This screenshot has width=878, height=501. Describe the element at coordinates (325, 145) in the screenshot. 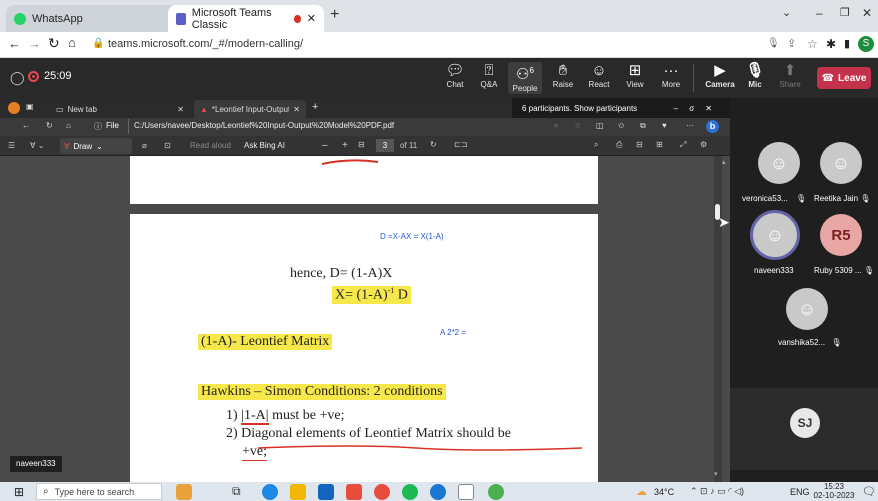

I see `zoom-out-icon: –` at that location.